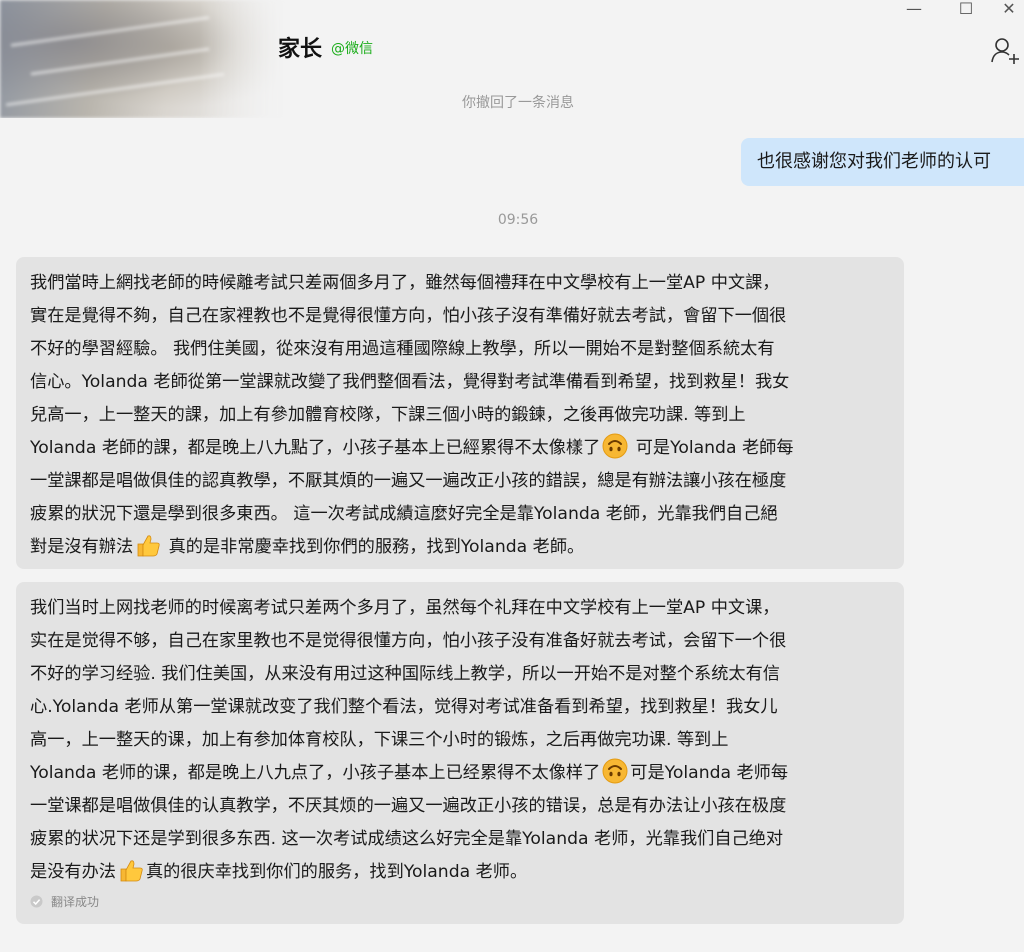  I want to click on message-text: 可是Yolanda 老师每, so click(709, 773).